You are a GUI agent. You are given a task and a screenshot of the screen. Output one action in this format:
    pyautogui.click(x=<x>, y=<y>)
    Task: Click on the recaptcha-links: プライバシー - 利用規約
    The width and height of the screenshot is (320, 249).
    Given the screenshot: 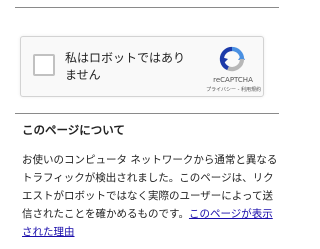 What is the action you would take?
    pyautogui.click(x=221, y=90)
    